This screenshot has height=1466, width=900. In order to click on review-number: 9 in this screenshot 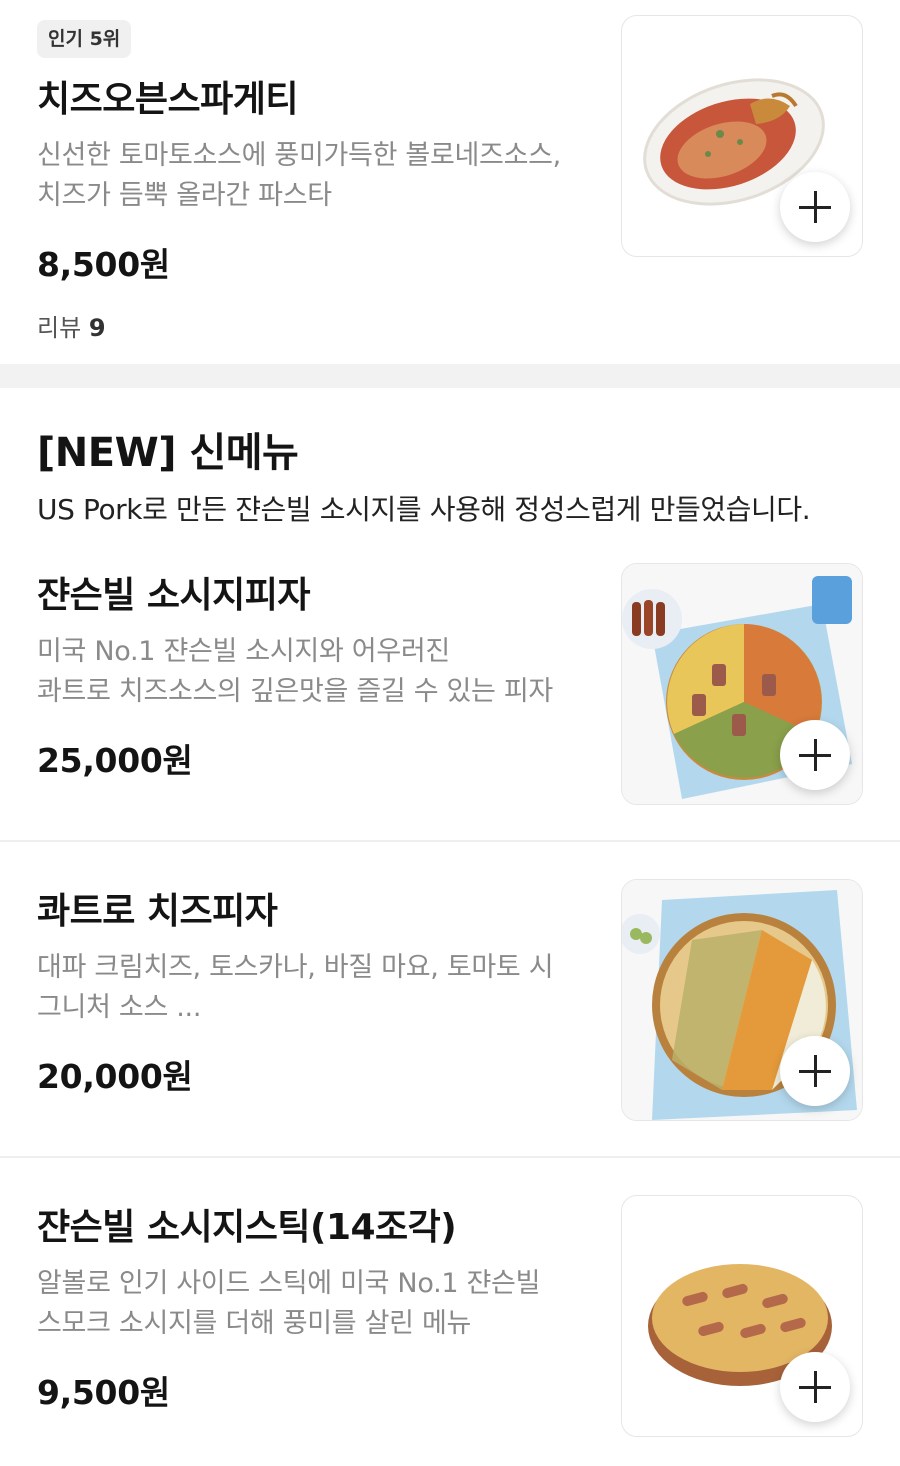, I will do `click(97, 328)`.